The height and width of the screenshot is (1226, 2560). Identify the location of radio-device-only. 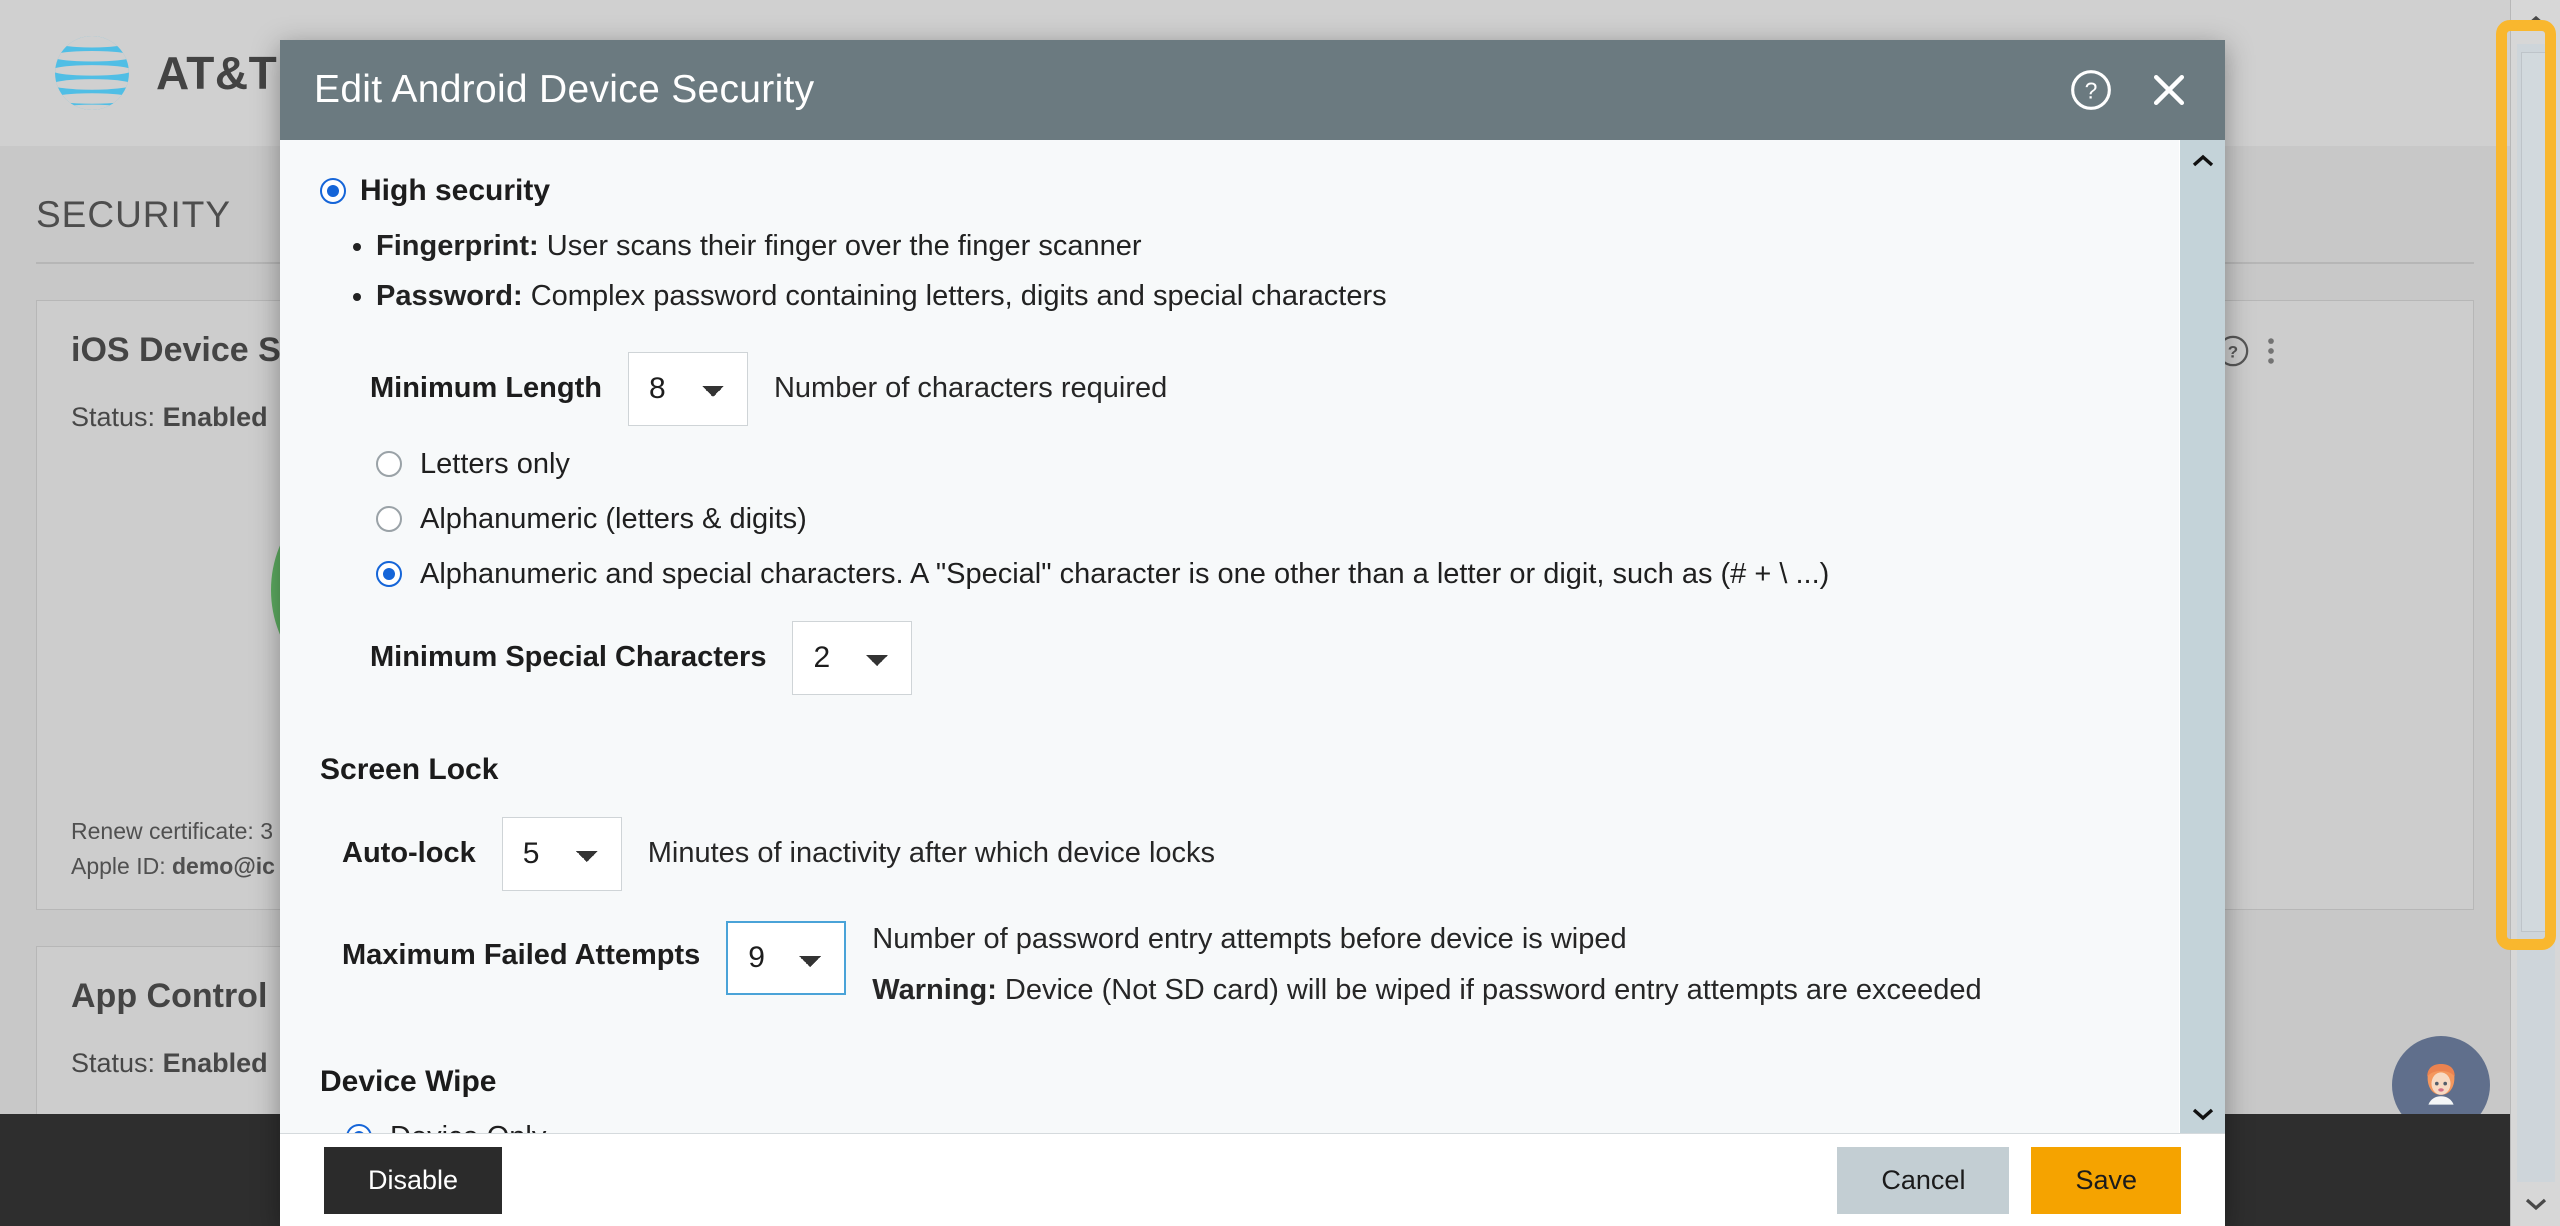
(359, 1128).